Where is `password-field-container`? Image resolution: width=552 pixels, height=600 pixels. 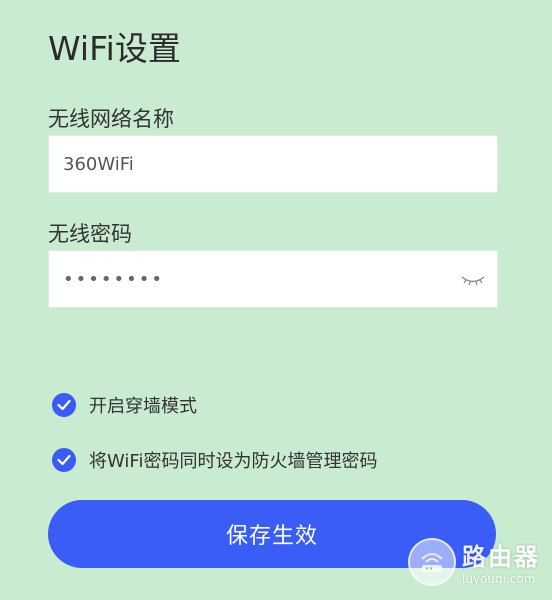 password-field-container is located at coordinates (273, 279).